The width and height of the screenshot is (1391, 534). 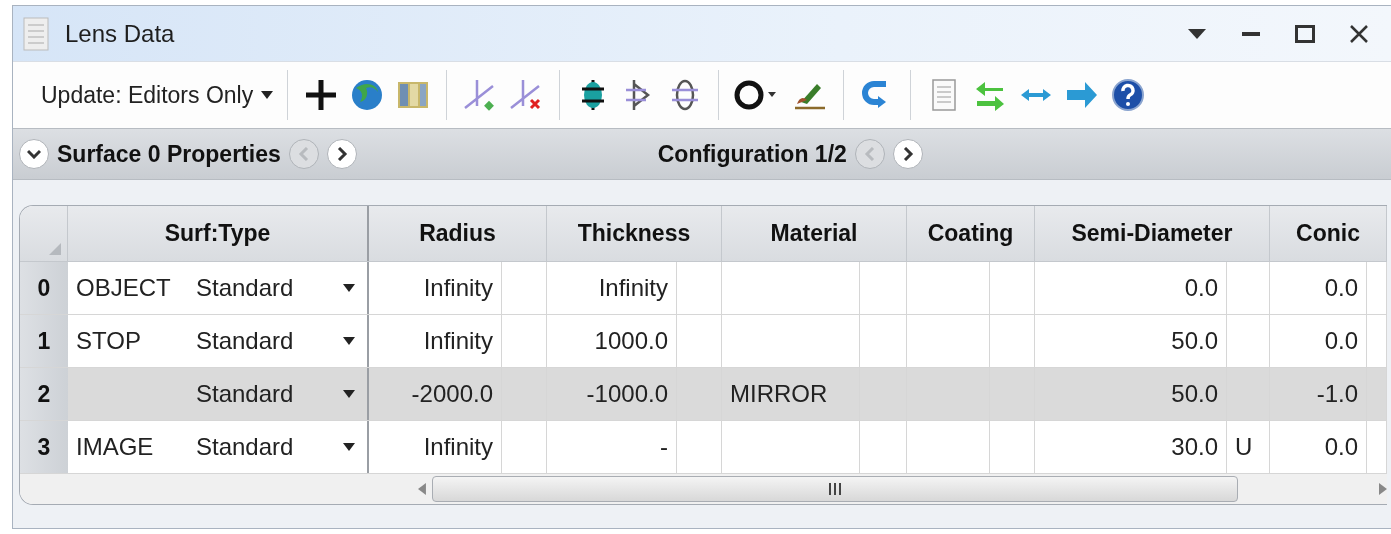 I want to click on table-cell: -2000.0, so click(x=435, y=394).